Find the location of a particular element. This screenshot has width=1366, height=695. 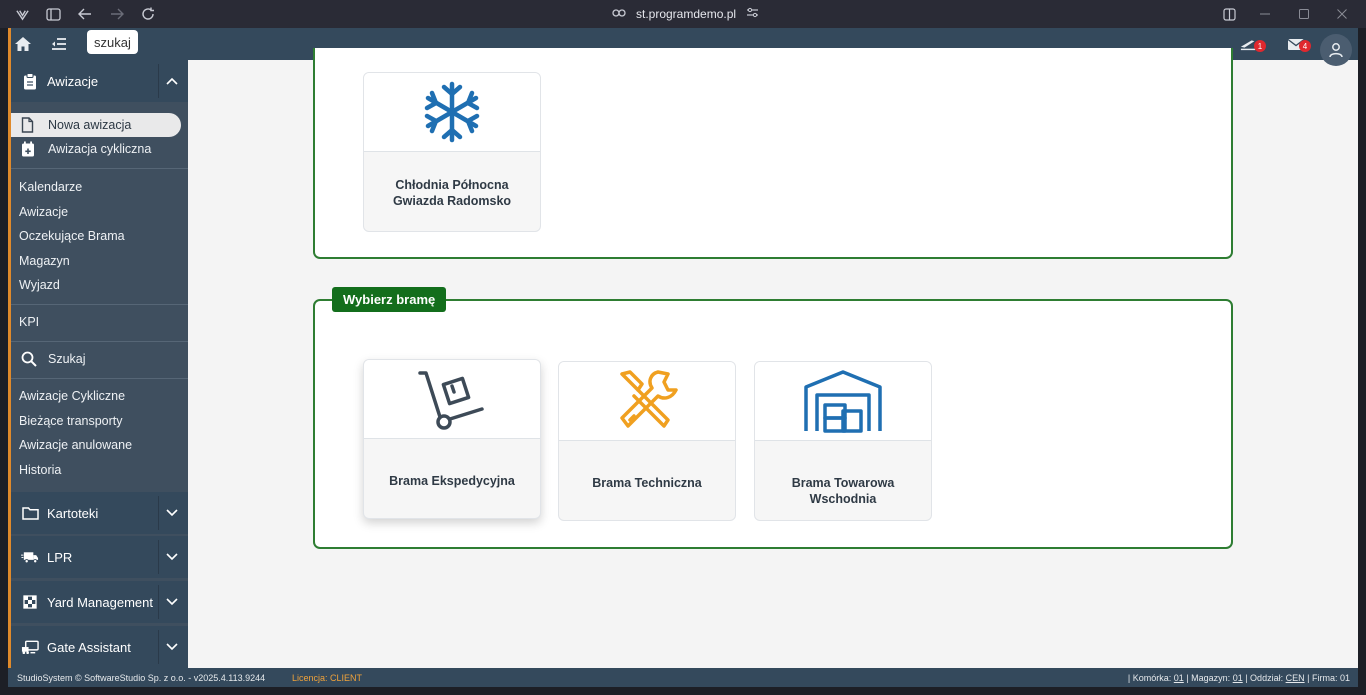

sidebar-link-biezace-transporty: Bieżące transporty is located at coordinates (71, 421).